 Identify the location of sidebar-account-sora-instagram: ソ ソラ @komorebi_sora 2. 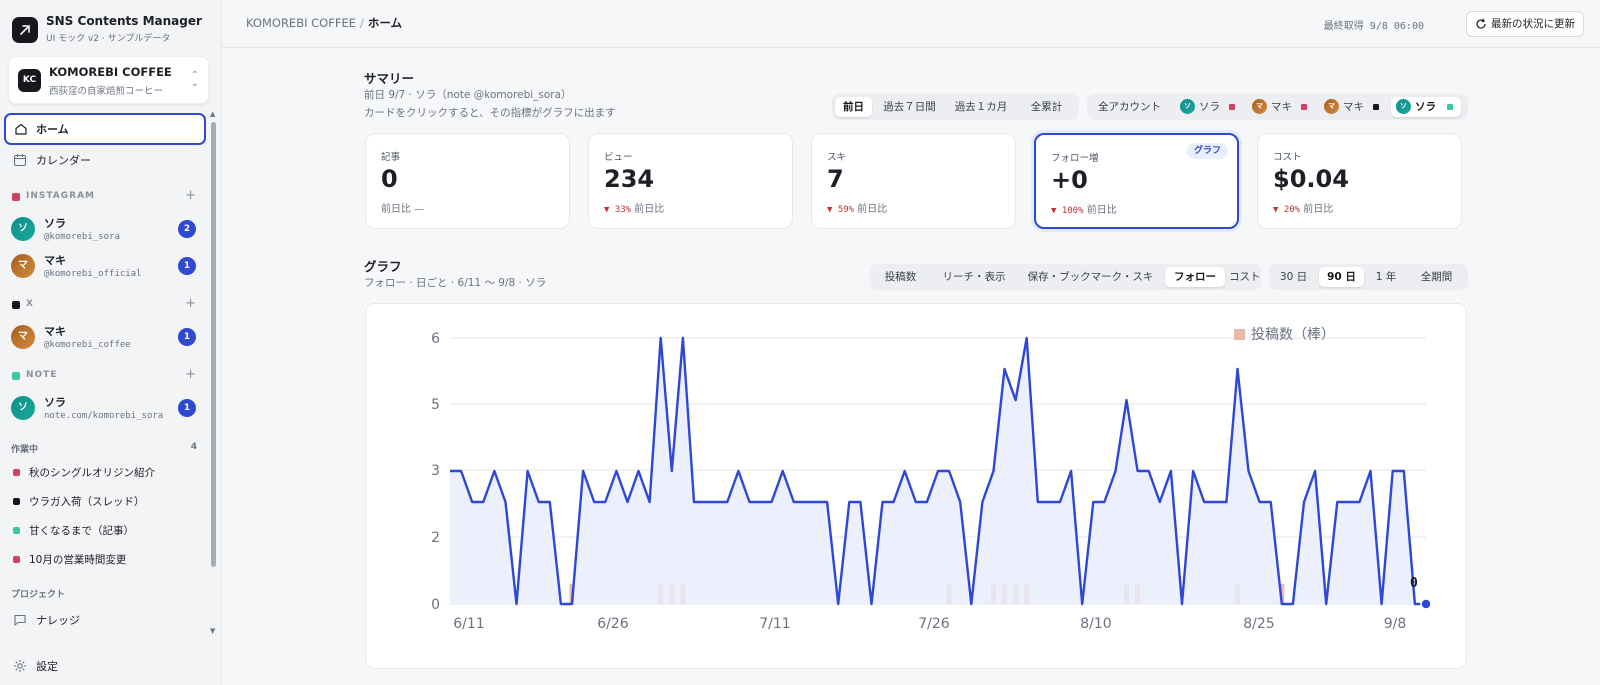
(103, 230).